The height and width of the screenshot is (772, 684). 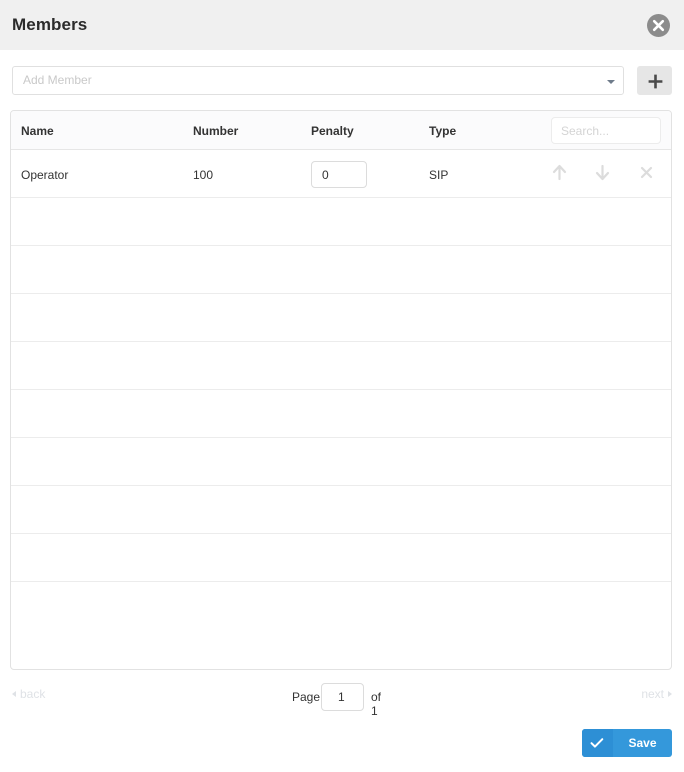 I want to click on triangle-right-icon, so click(x=670, y=694).